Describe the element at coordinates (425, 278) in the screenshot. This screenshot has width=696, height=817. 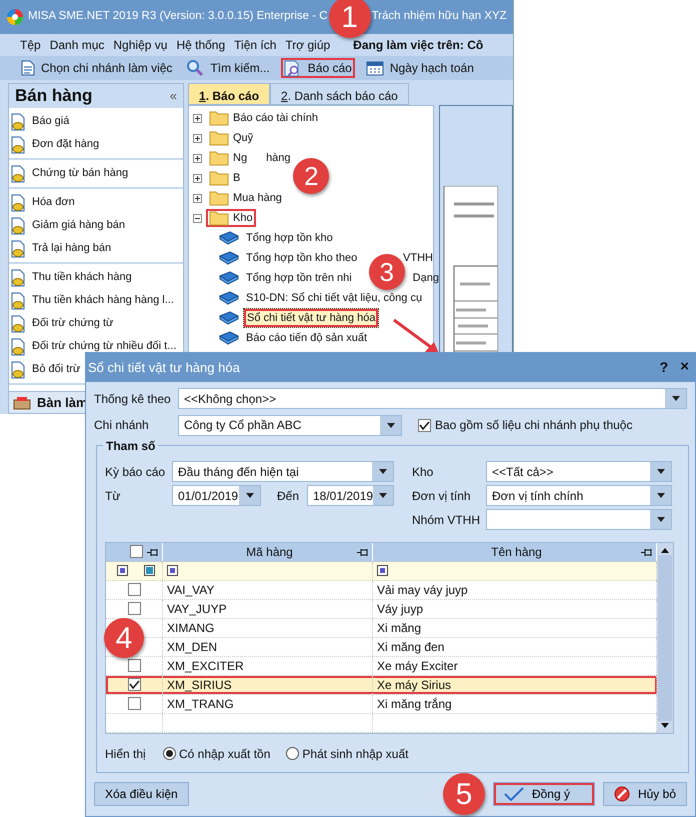
I see `report-item-label: Dạng` at that location.